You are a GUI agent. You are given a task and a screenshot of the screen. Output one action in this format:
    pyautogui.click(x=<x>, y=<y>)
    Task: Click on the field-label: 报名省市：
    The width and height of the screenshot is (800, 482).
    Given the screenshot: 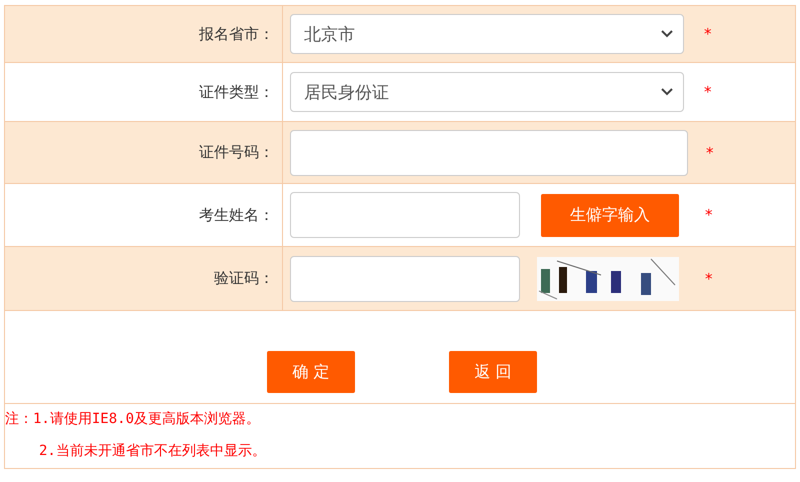 What is the action you would take?
    pyautogui.click(x=236, y=34)
    